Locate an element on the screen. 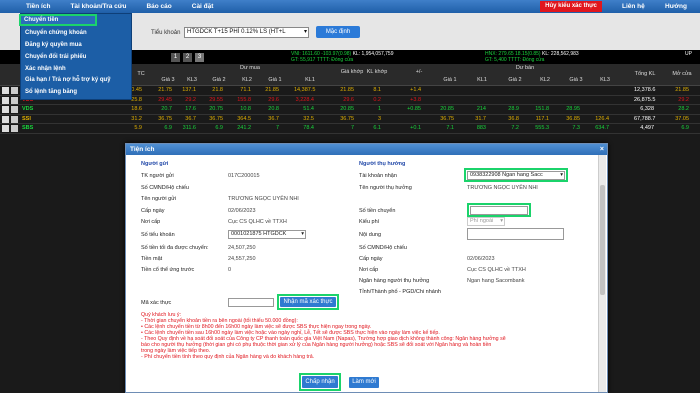  board-cell: +0.85 is located at coordinates (414, 109).